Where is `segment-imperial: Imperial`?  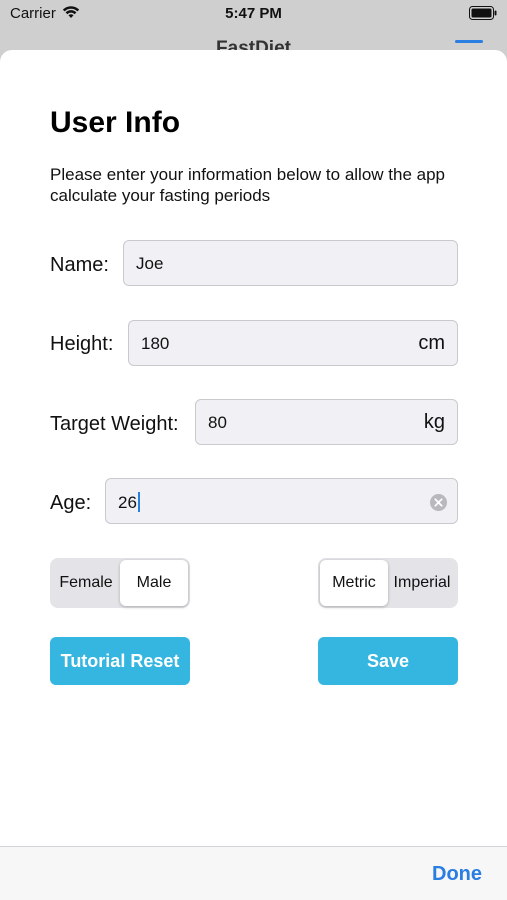 segment-imperial: Imperial is located at coordinates (422, 583).